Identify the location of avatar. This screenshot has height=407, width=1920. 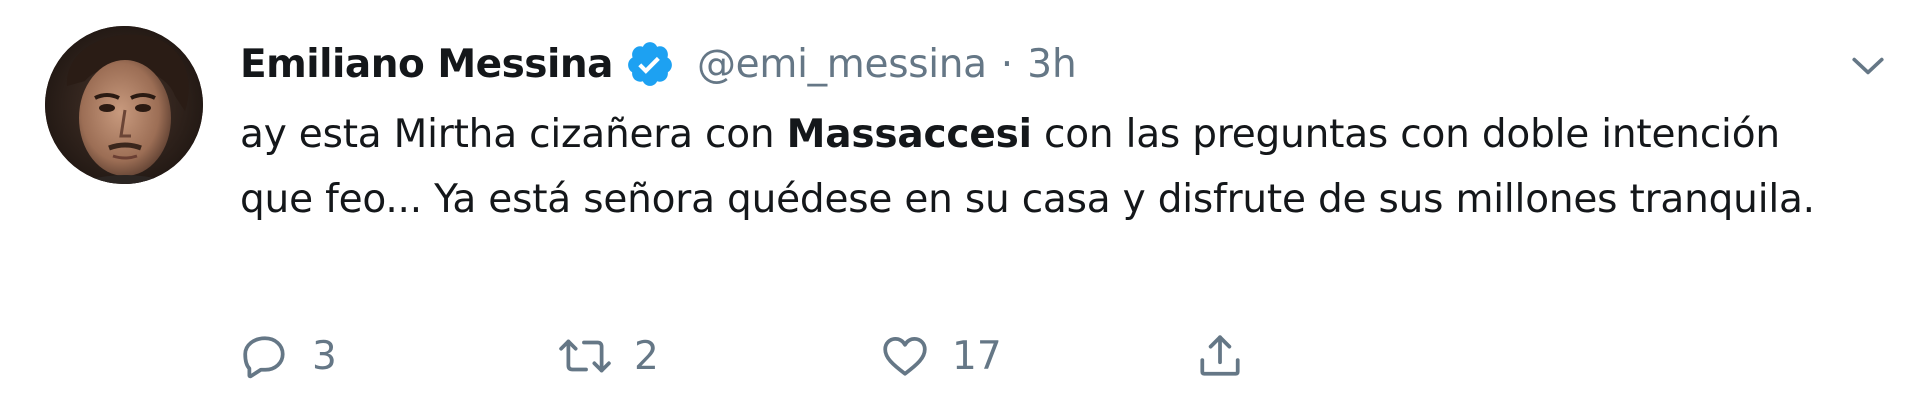
(124, 105).